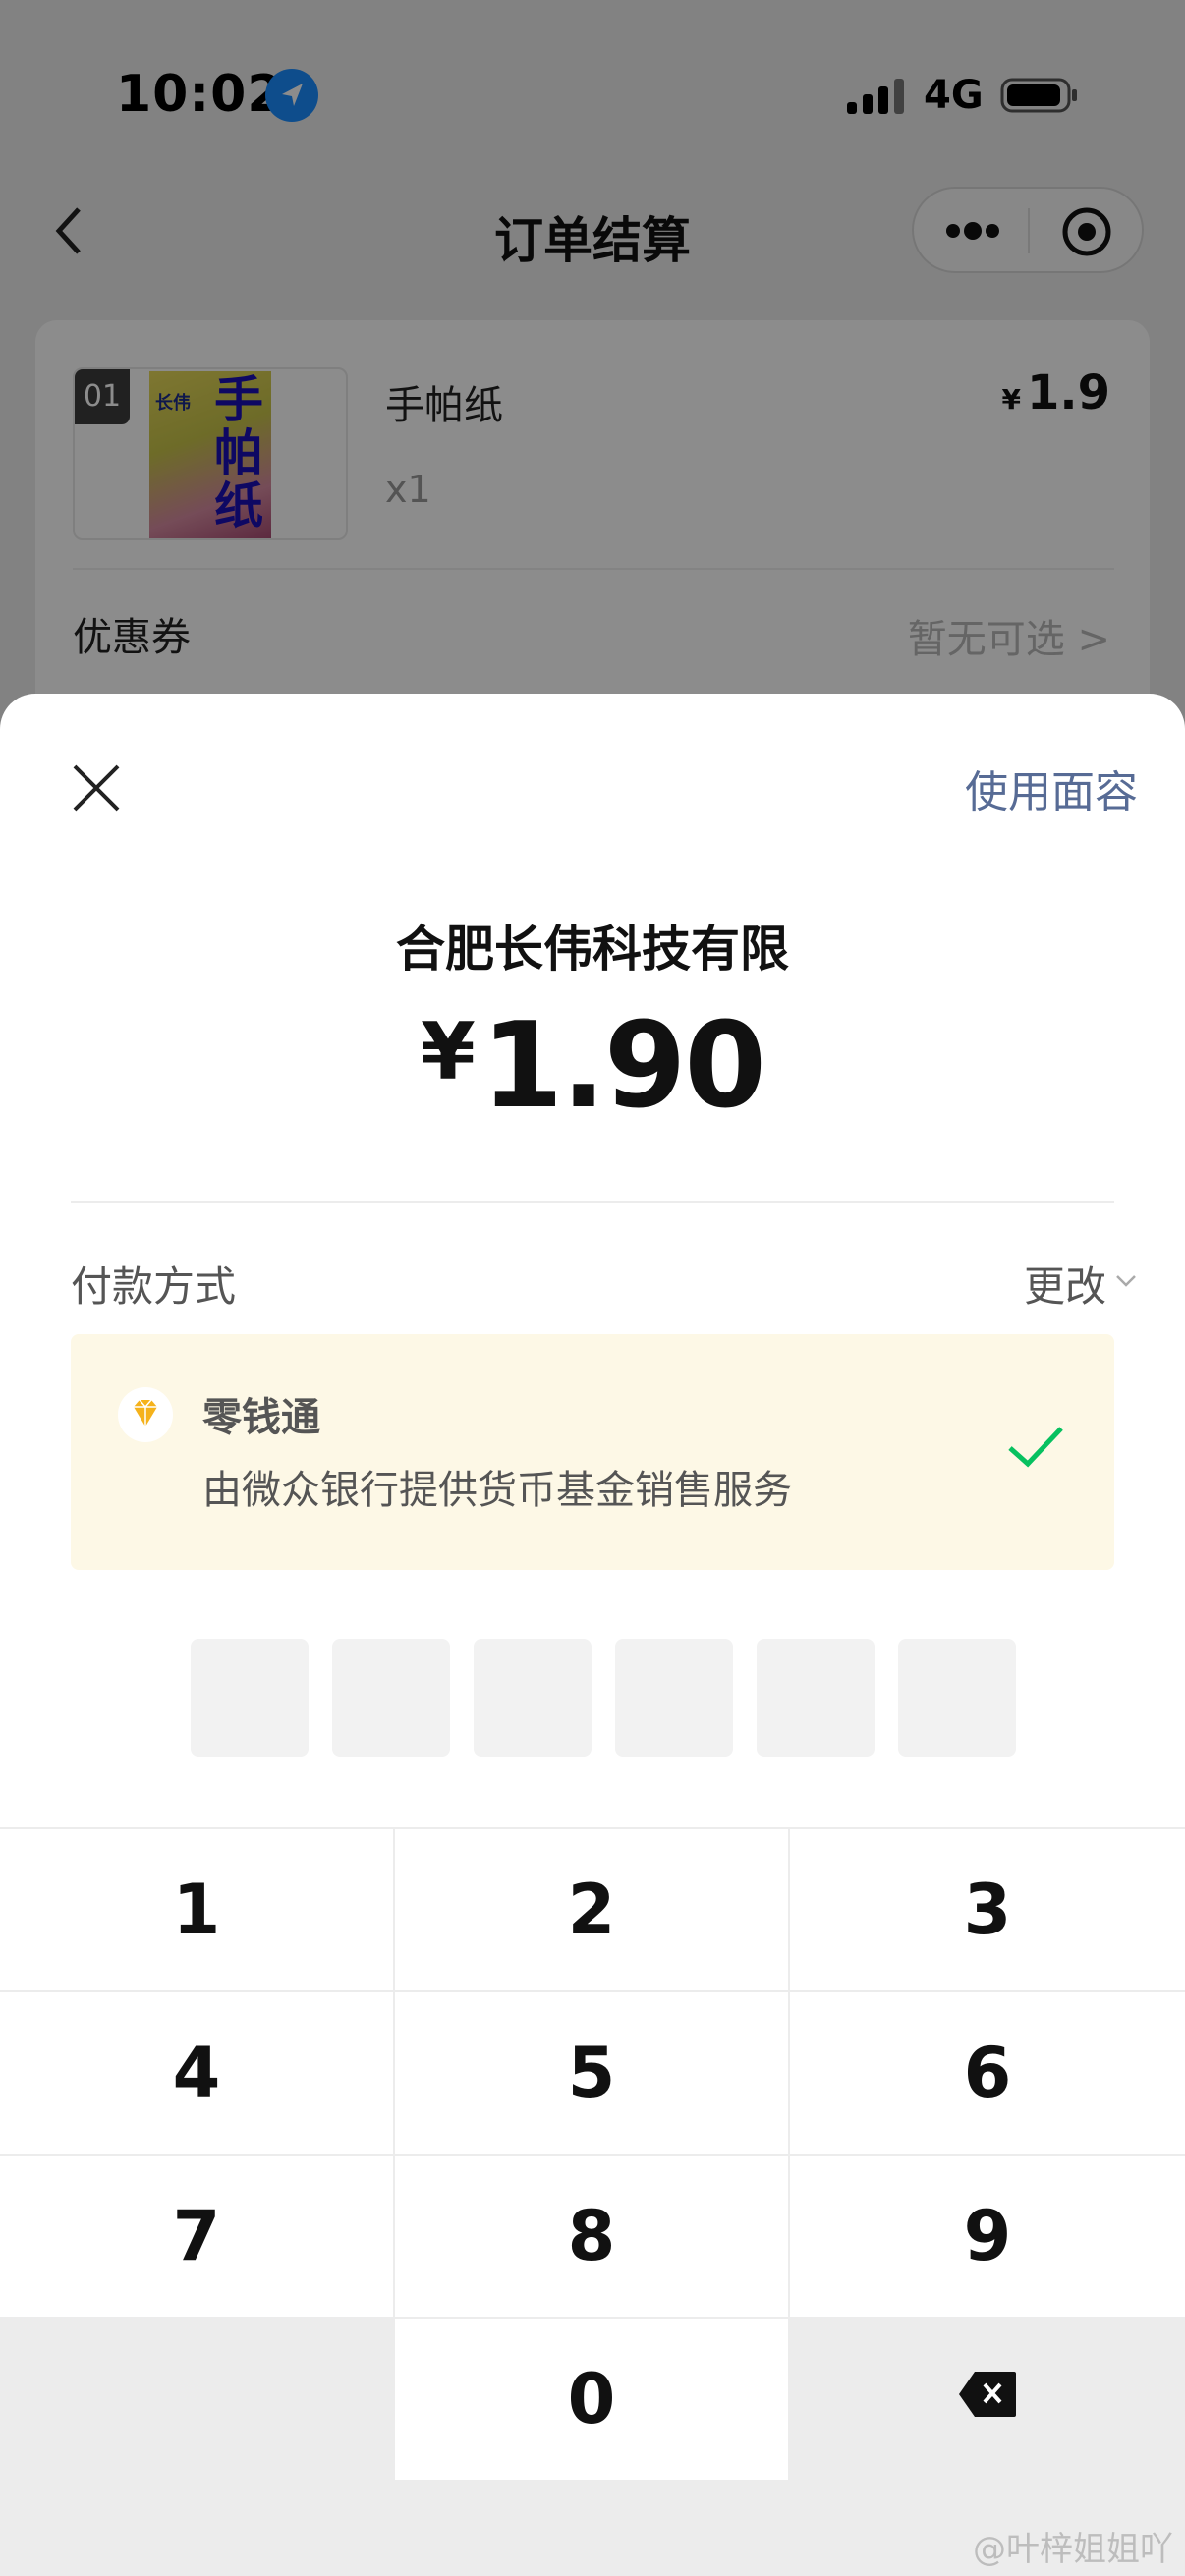 The width and height of the screenshot is (1185, 2576). I want to click on key-1: 1, so click(197, 1909).